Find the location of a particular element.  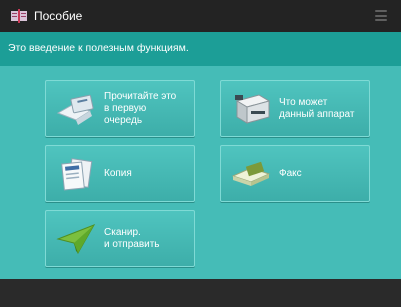

fax-button: Факс is located at coordinates (295, 173).